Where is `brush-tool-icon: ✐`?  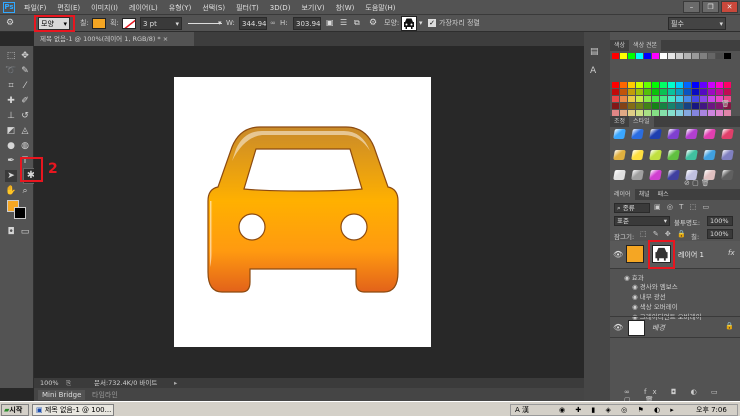
brush-tool-icon: ✐ is located at coordinates (25, 101).